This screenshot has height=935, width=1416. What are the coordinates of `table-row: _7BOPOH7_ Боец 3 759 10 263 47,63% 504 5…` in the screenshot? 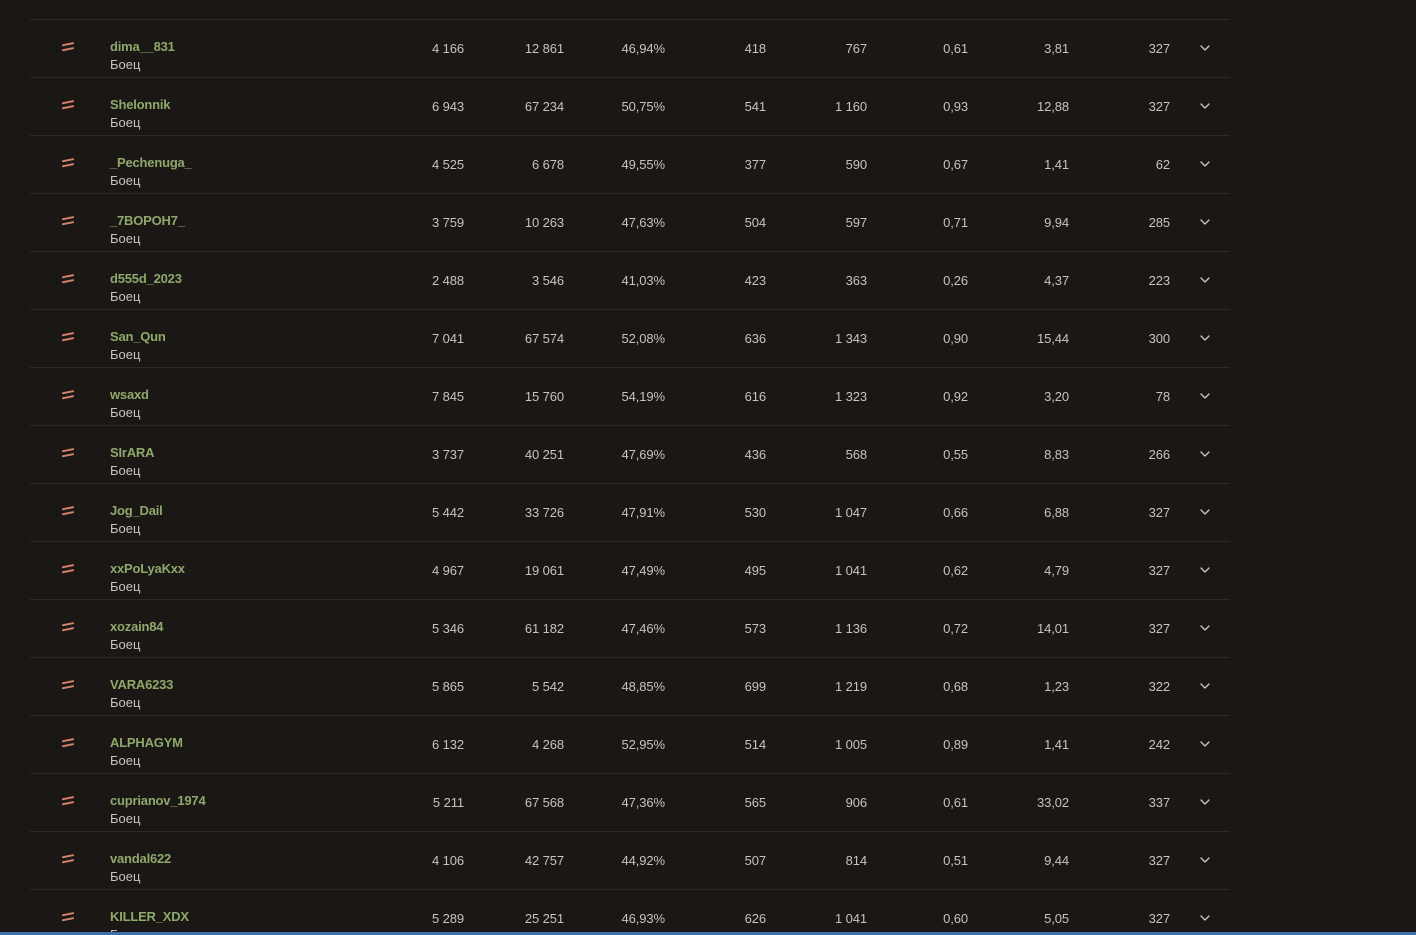 It's located at (630, 223).